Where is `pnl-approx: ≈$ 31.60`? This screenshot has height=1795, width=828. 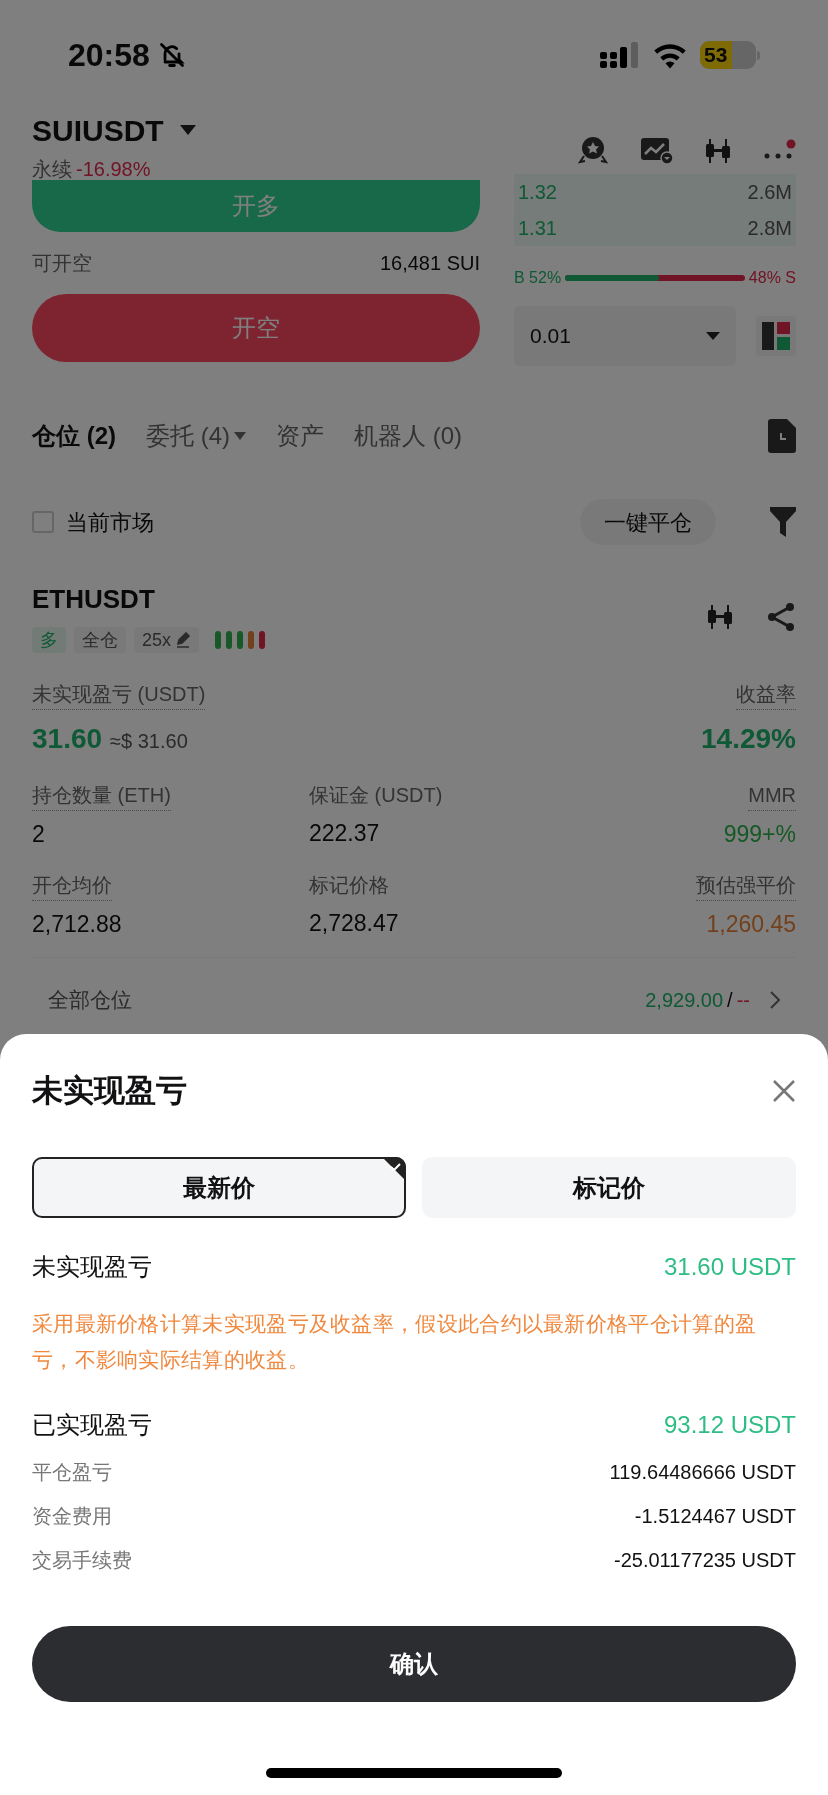
pnl-approx: ≈$ 31.60 is located at coordinates (149, 741).